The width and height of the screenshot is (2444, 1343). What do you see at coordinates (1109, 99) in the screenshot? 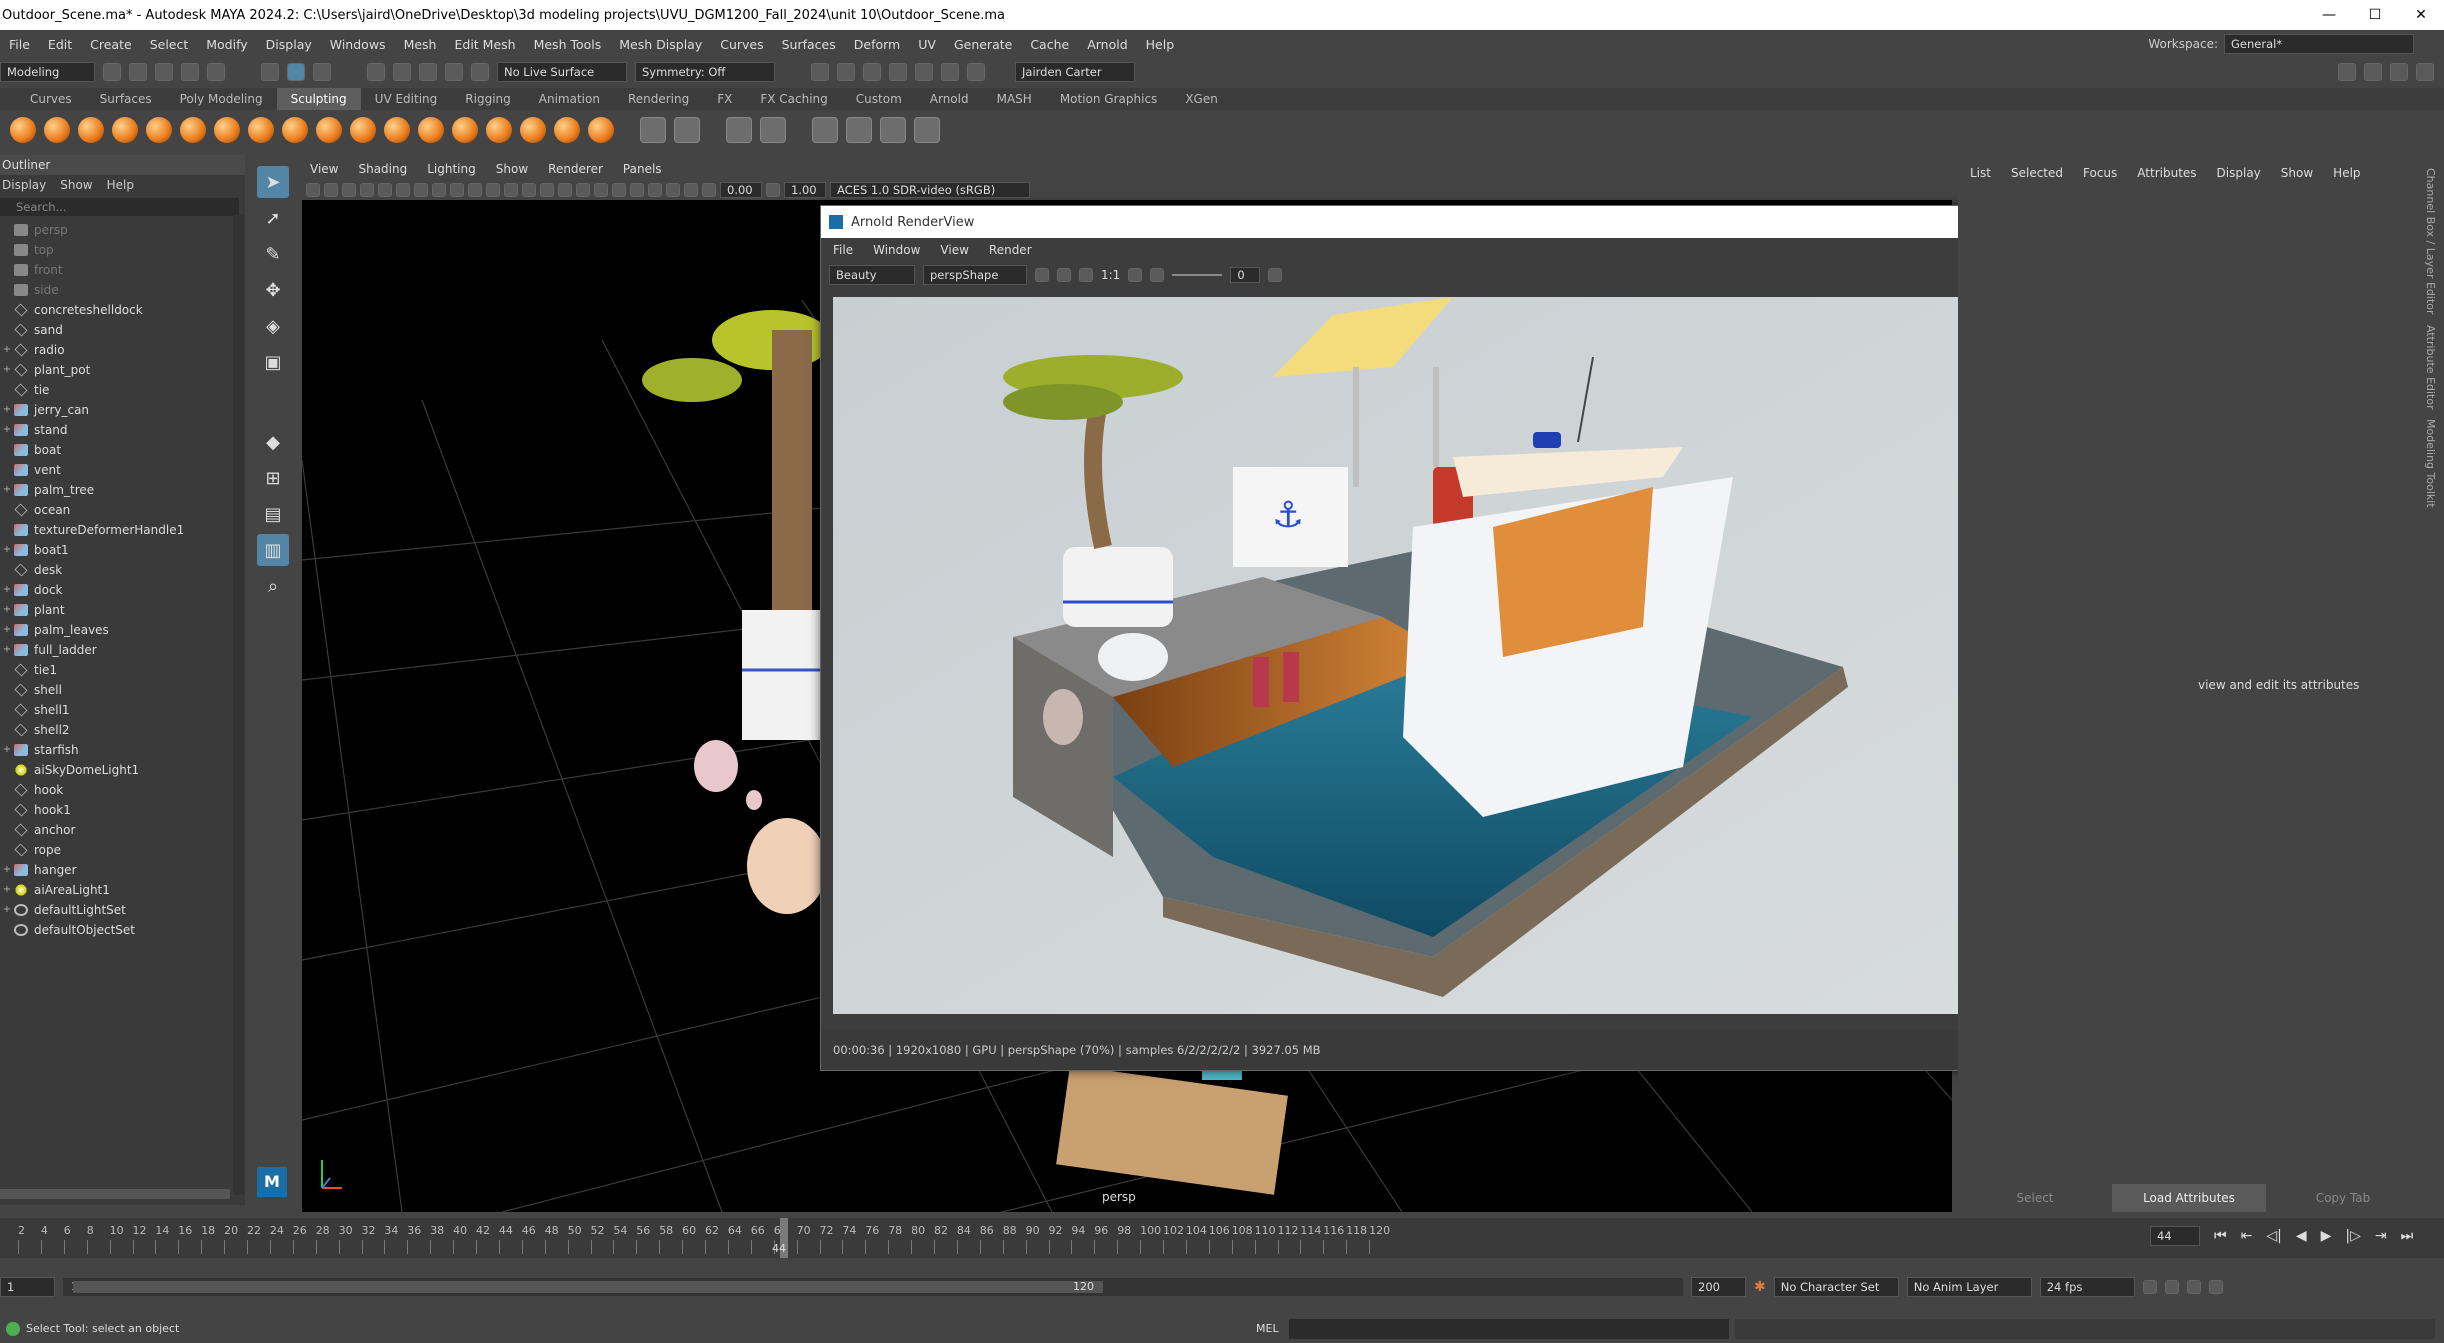
I see `shelf-tab-motion-graphics: Motion Graphics` at bounding box center [1109, 99].